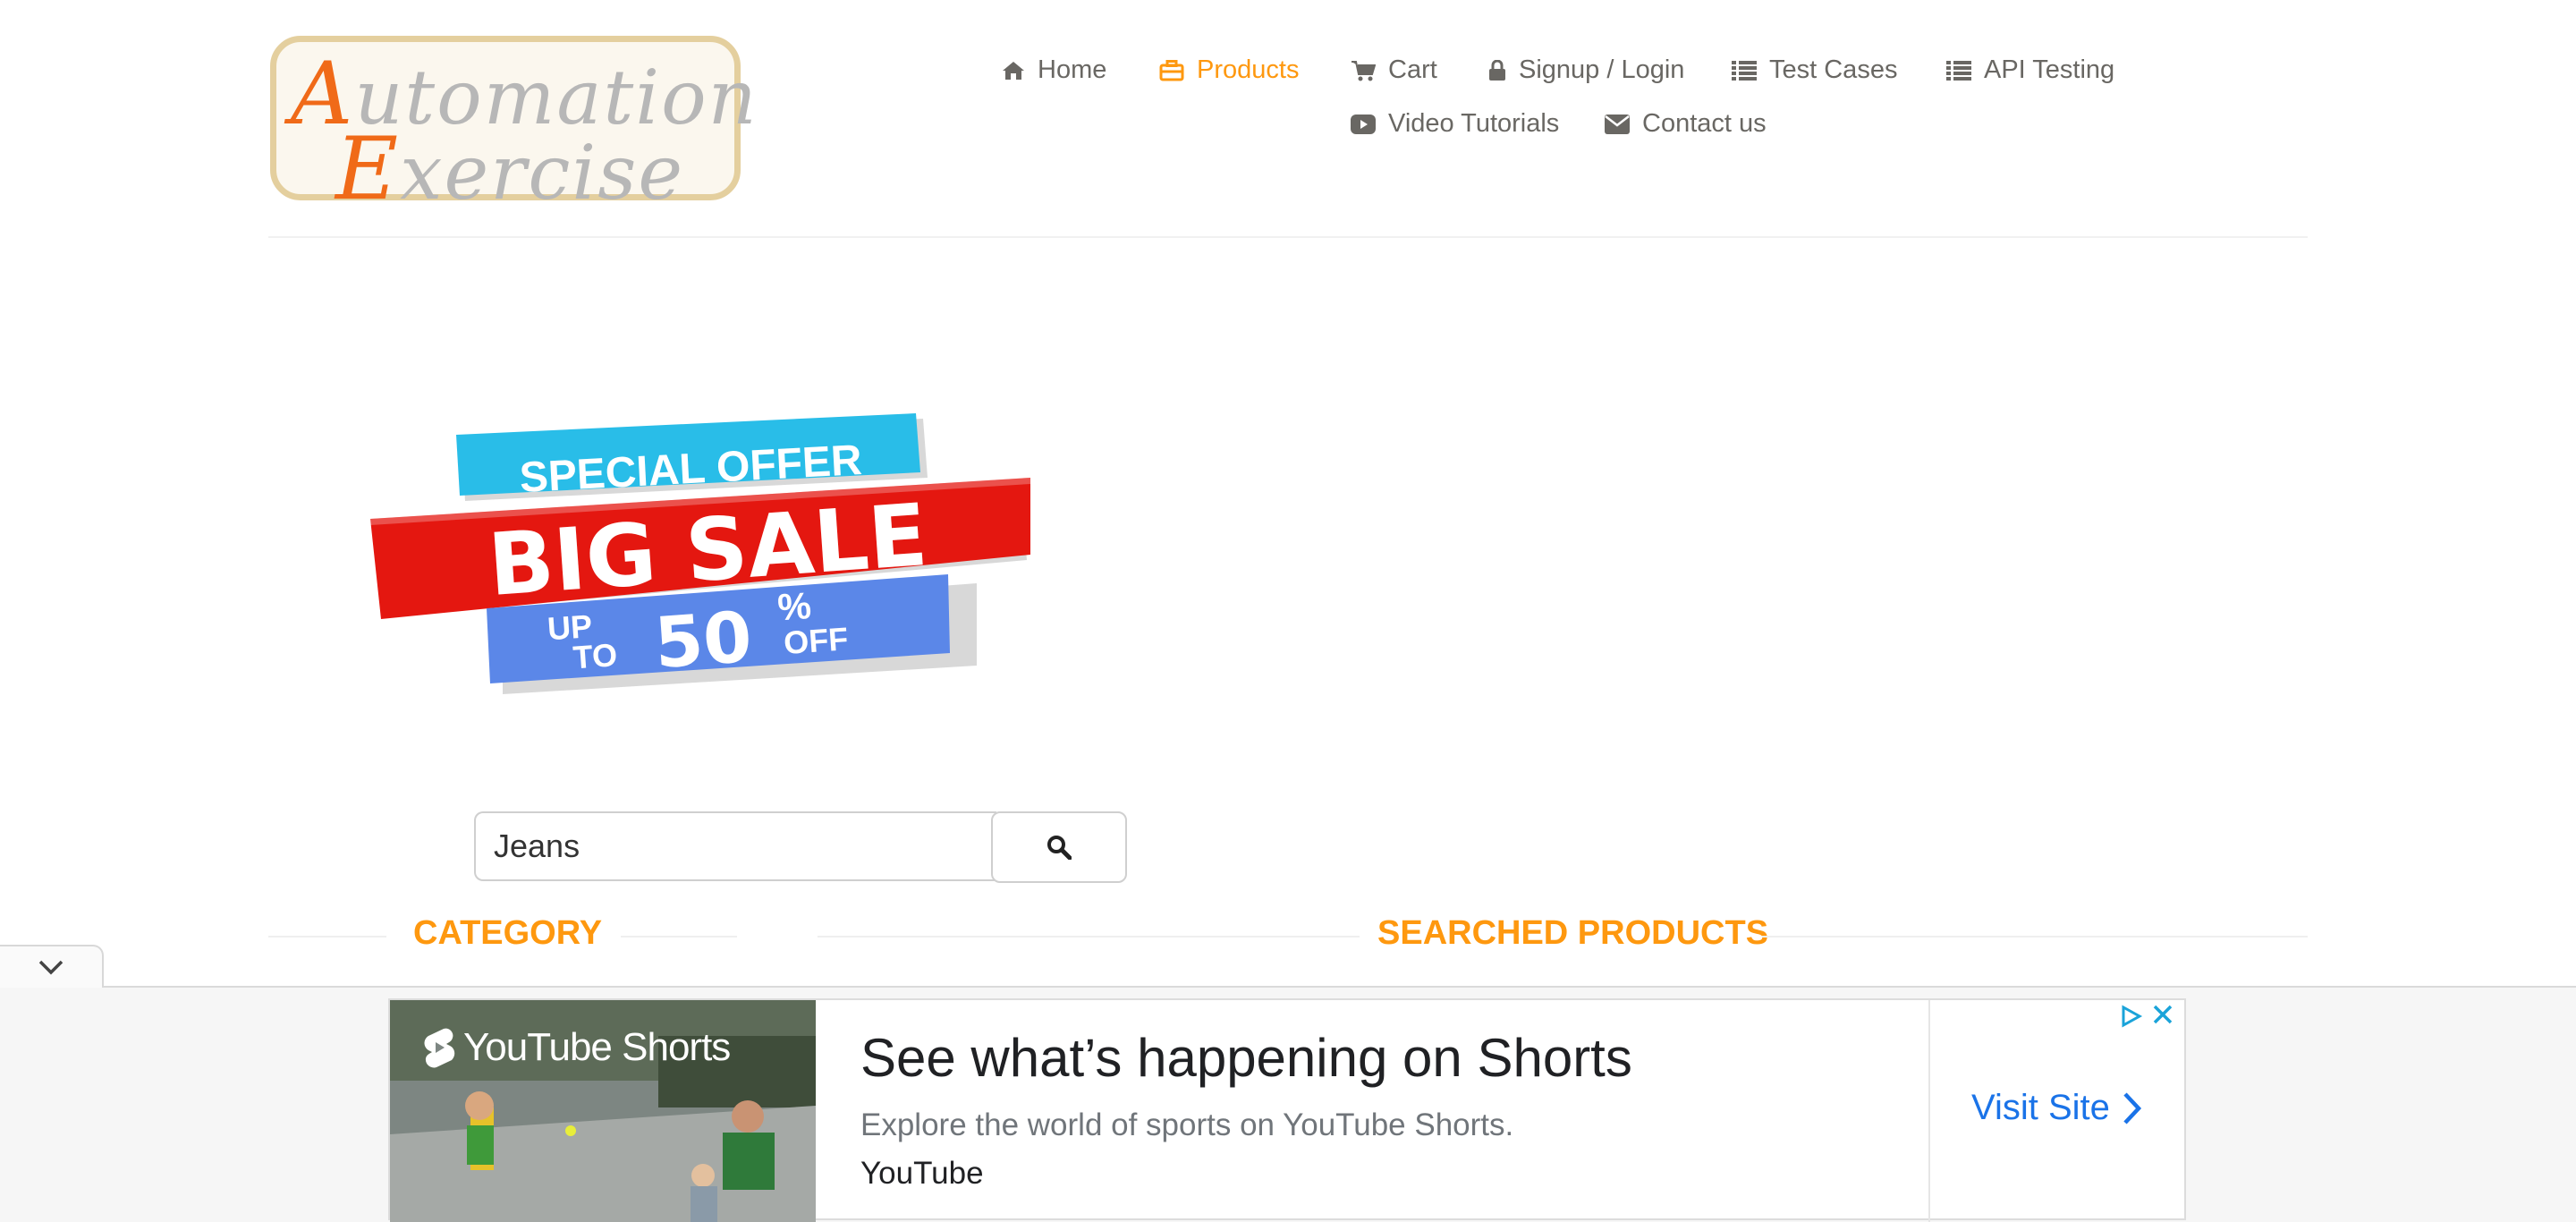 This screenshot has width=2576, height=1222. What do you see at coordinates (1474, 123) in the screenshot?
I see `nav-video-label: Video Tutorials` at bounding box center [1474, 123].